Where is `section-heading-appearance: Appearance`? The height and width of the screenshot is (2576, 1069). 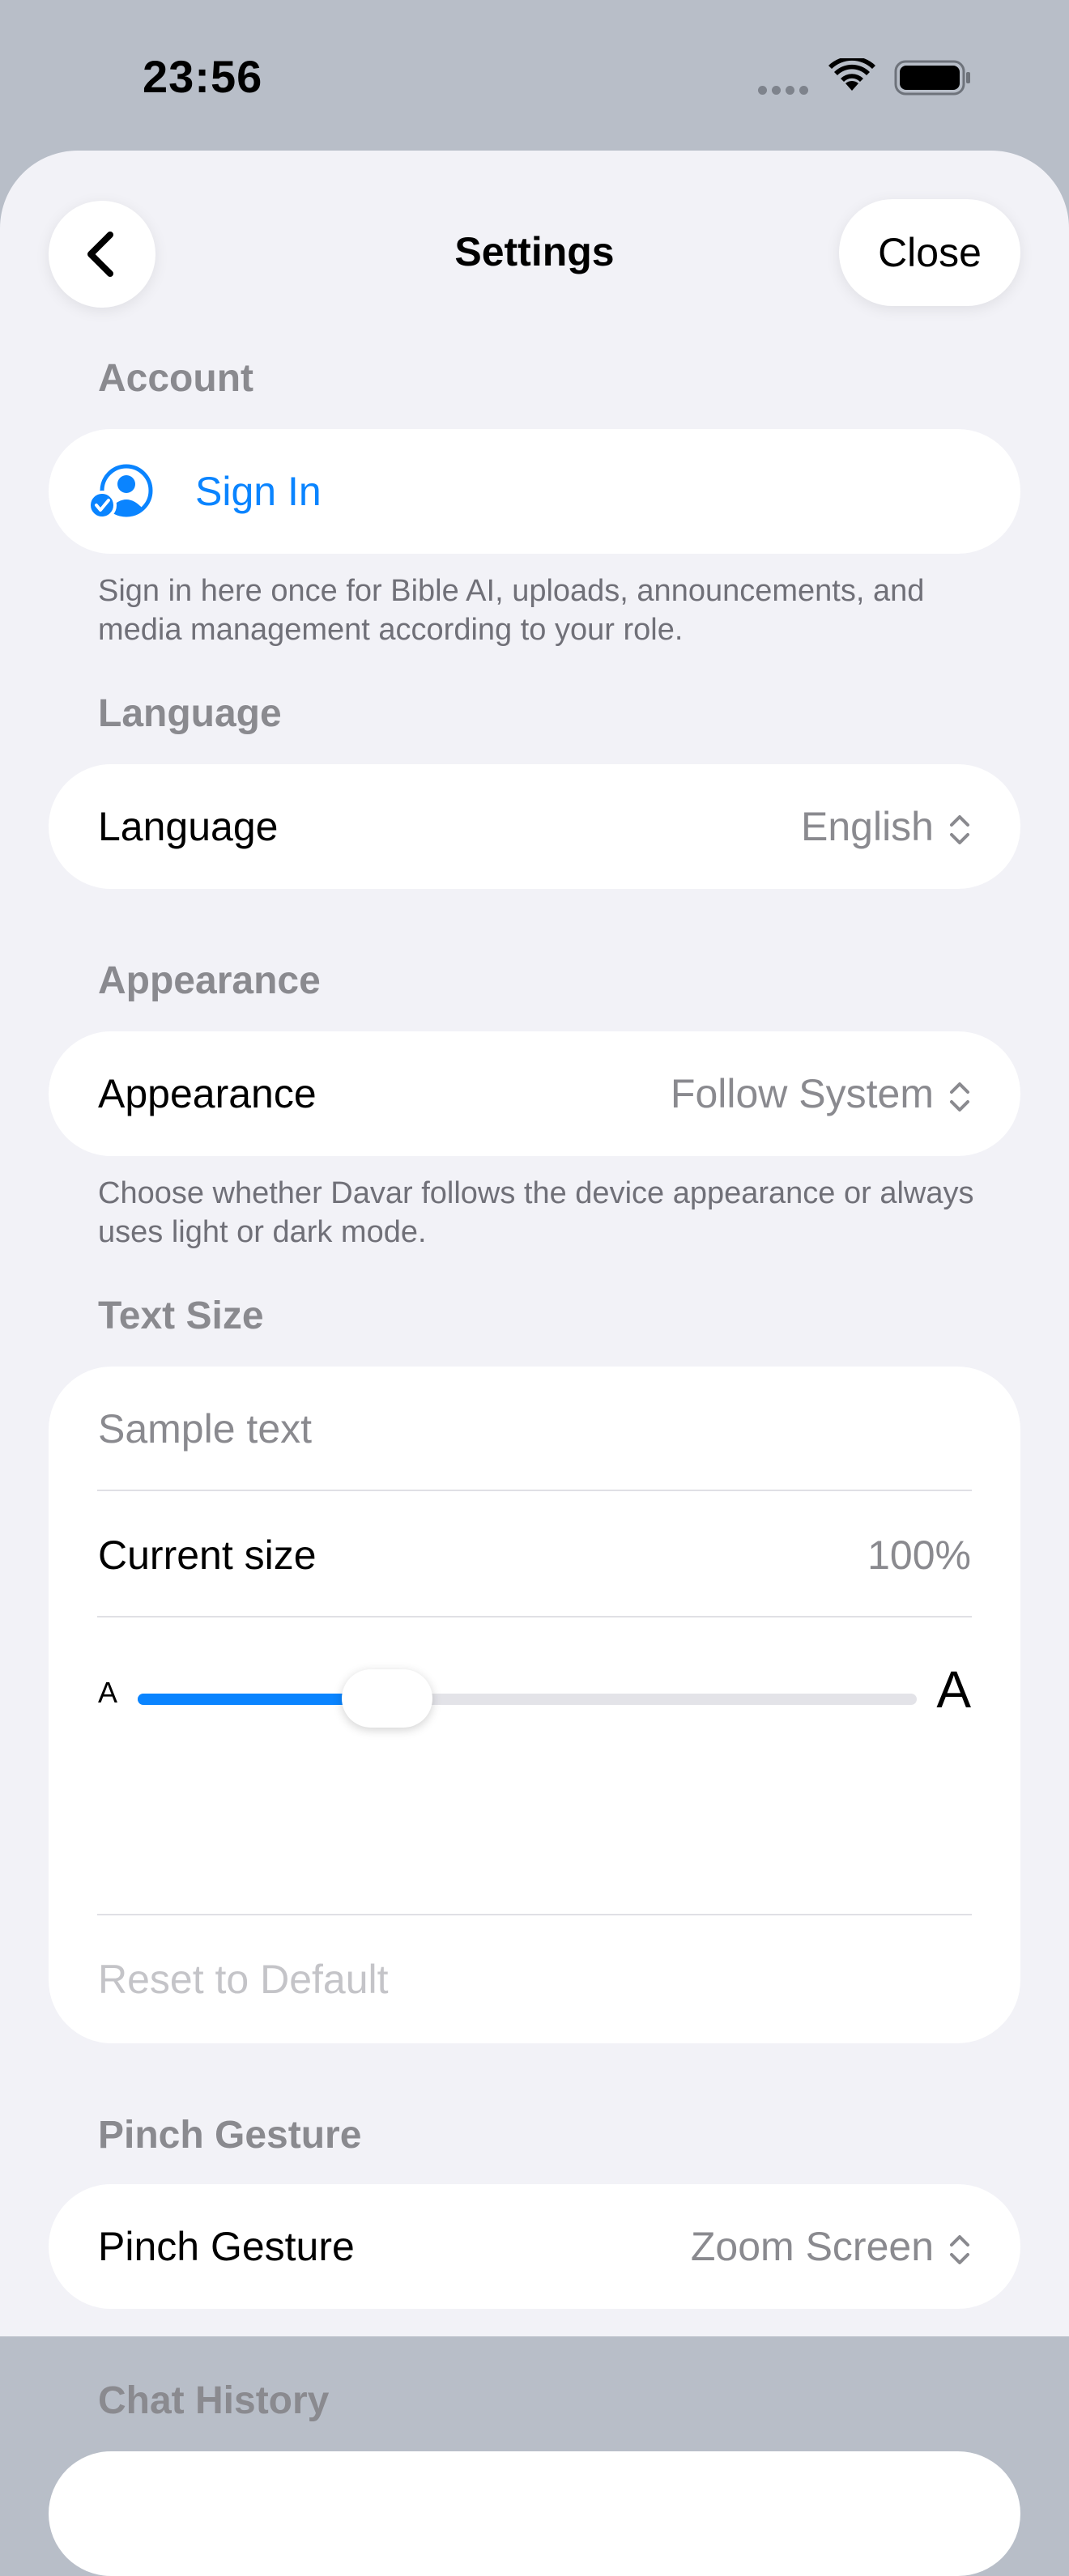
section-heading-appearance: Appearance is located at coordinates (210, 981).